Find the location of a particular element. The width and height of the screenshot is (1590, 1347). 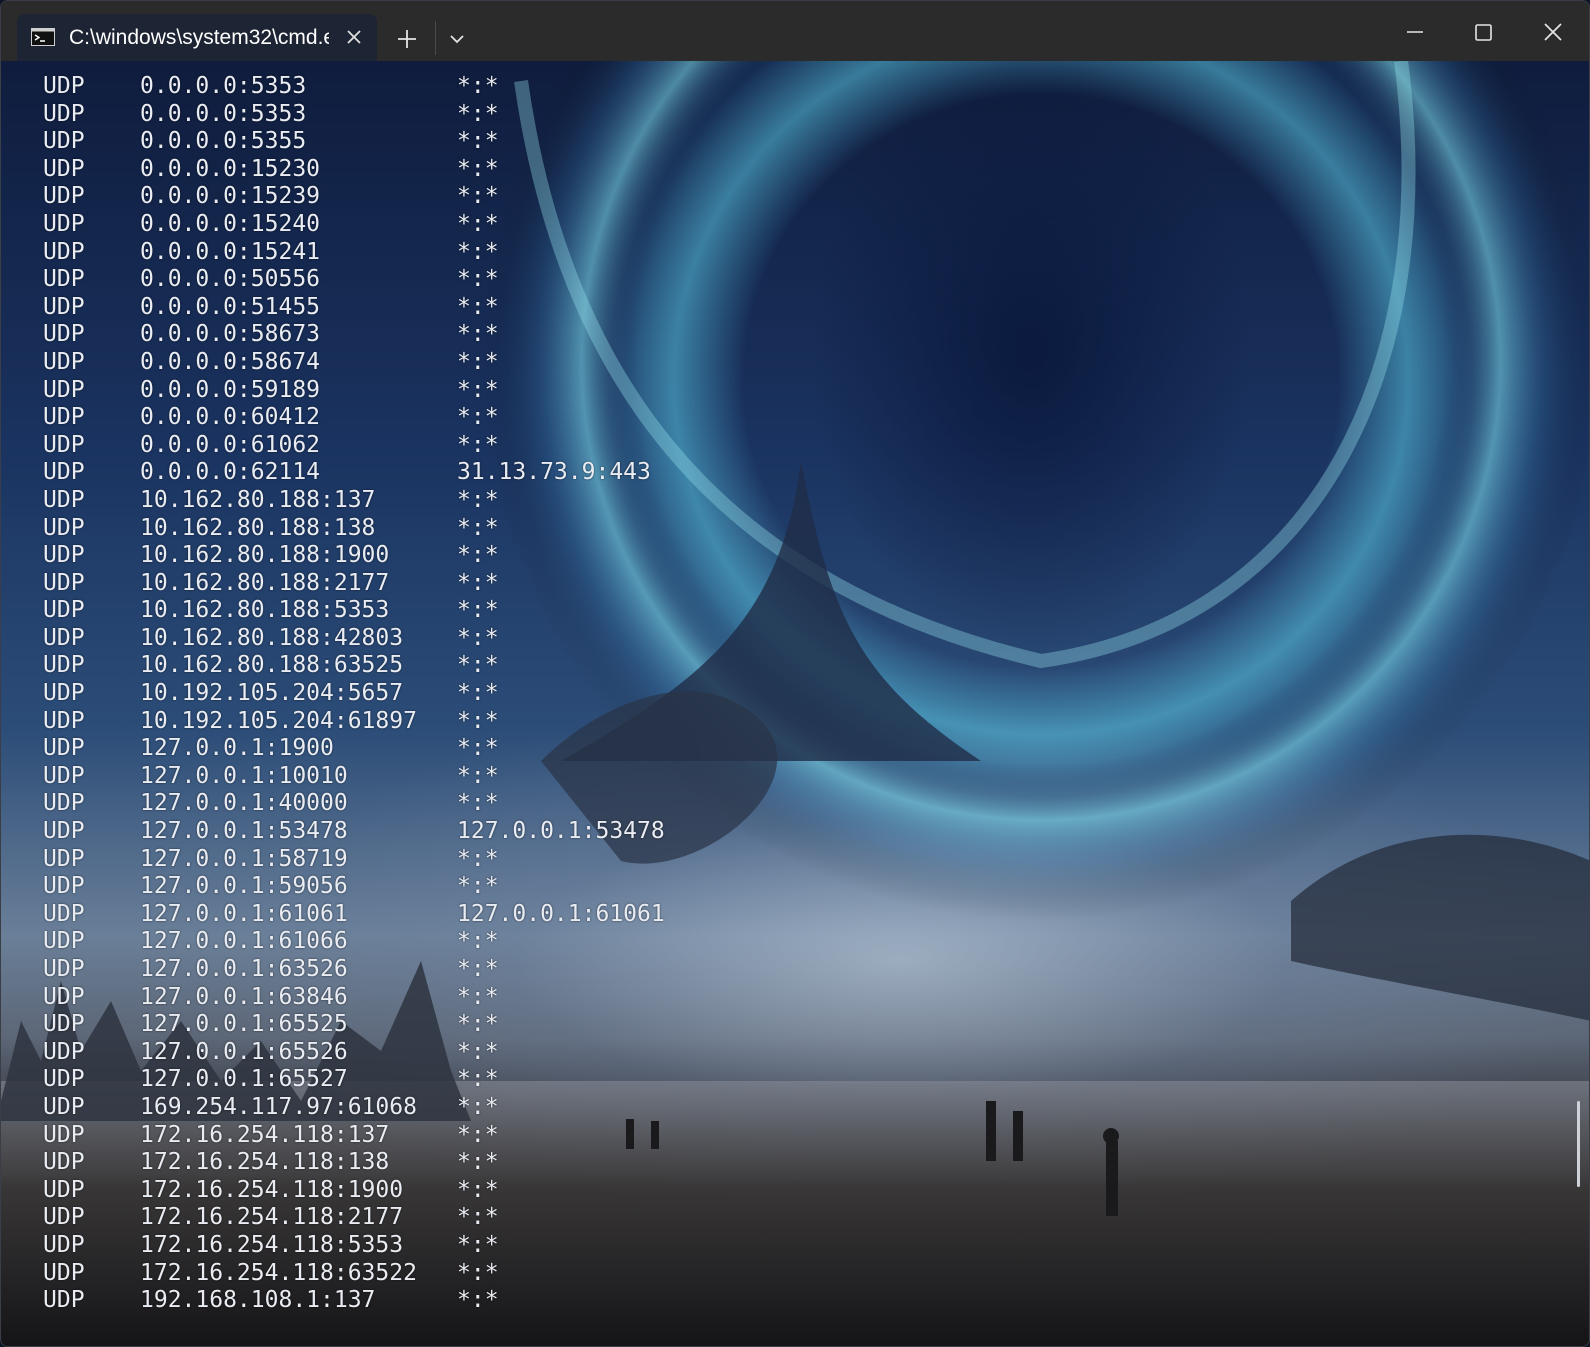

tab-cmd: C:\windows\system32\cmd.exe is located at coordinates (197, 37).